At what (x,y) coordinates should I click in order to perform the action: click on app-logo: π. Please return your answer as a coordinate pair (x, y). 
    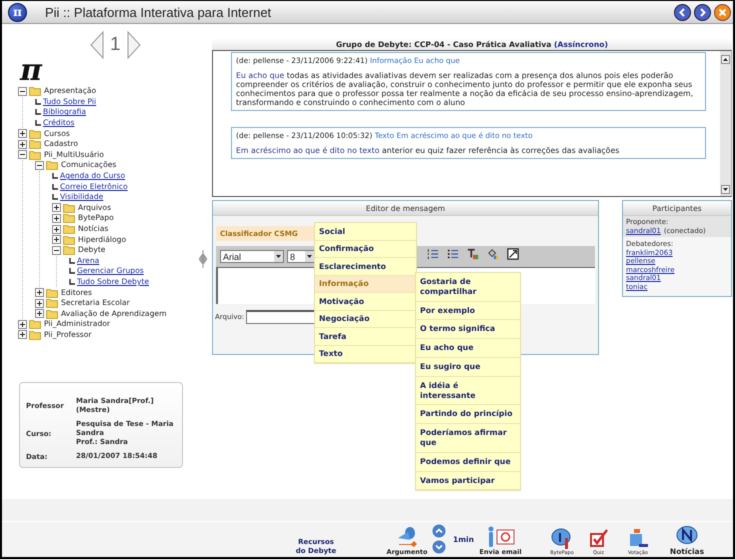
    Looking at the image, I should click on (17, 12).